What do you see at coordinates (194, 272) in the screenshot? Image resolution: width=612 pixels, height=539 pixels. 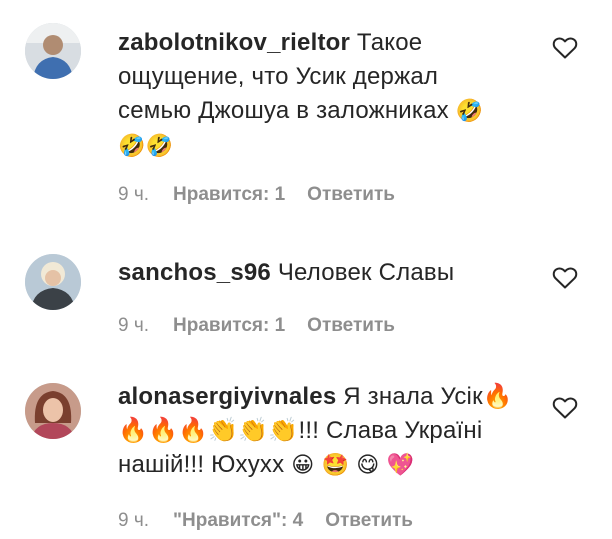 I see `comment-username: sanchos_s96` at bounding box center [194, 272].